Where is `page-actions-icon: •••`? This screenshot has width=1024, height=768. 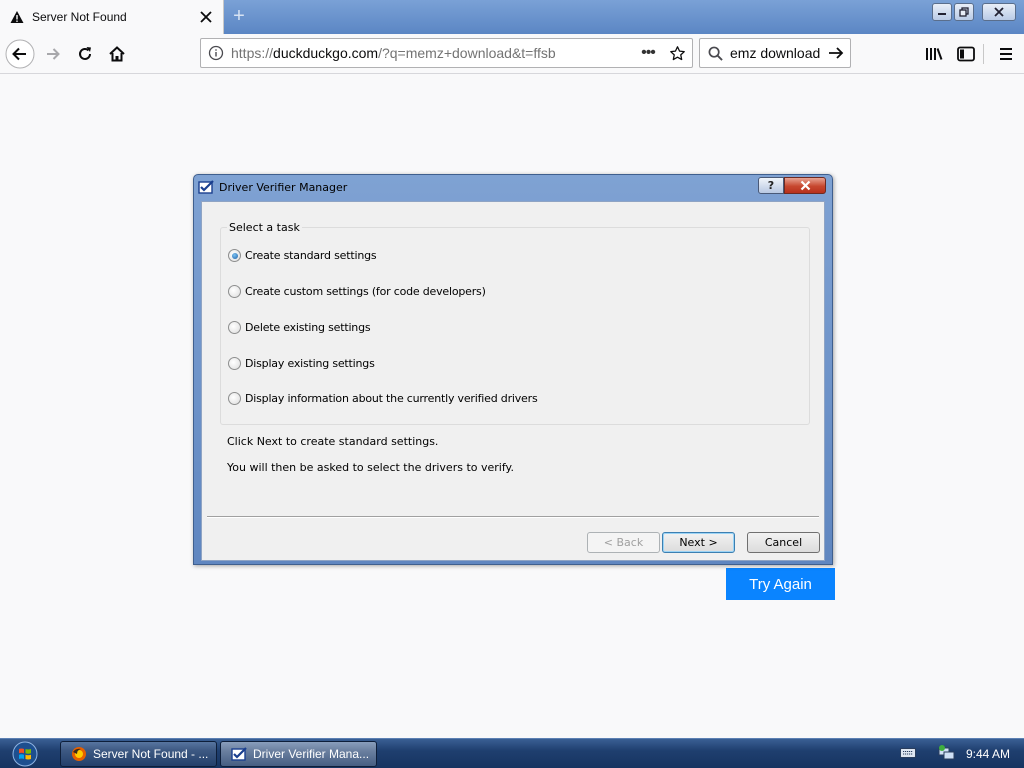
page-actions-icon: ••• is located at coordinates (648, 53).